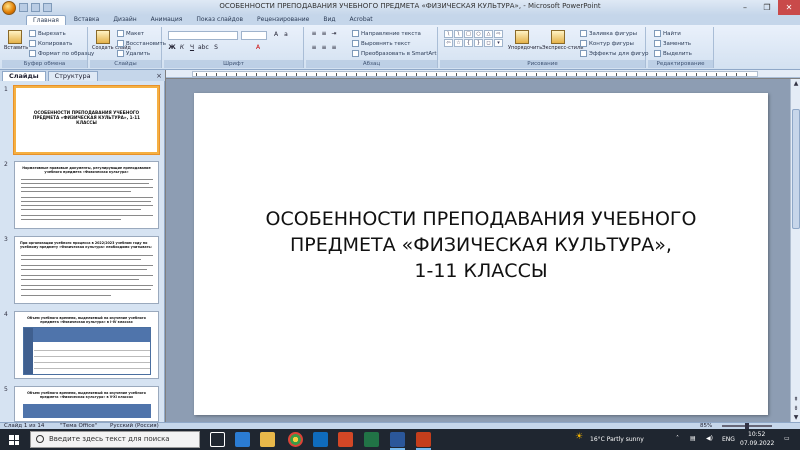 The height and width of the screenshot is (450, 800). What do you see at coordinates (795, 399) in the screenshot?
I see `prev-slide-icon: ⇞` at bounding box center [795, 399].